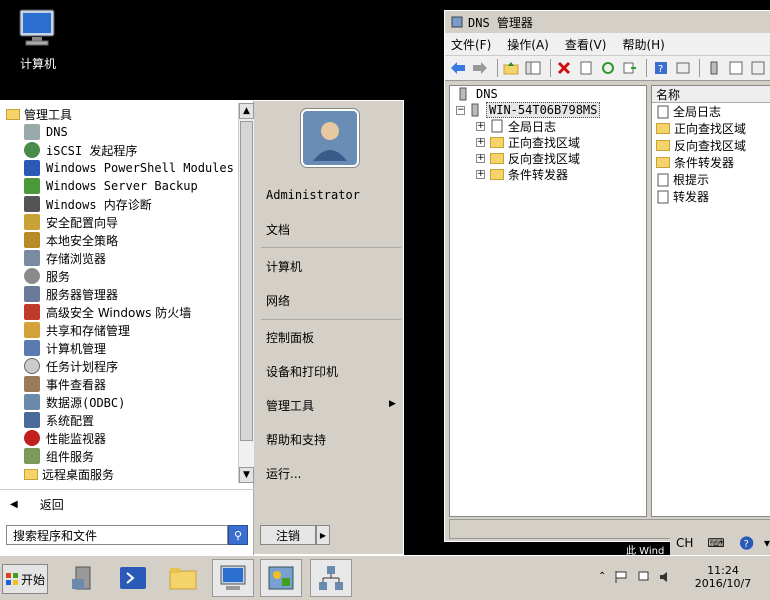 This screenshot has height=600, width=770. I want to click on program-local-security-policy: 本地安全策略, so click(122, 240).